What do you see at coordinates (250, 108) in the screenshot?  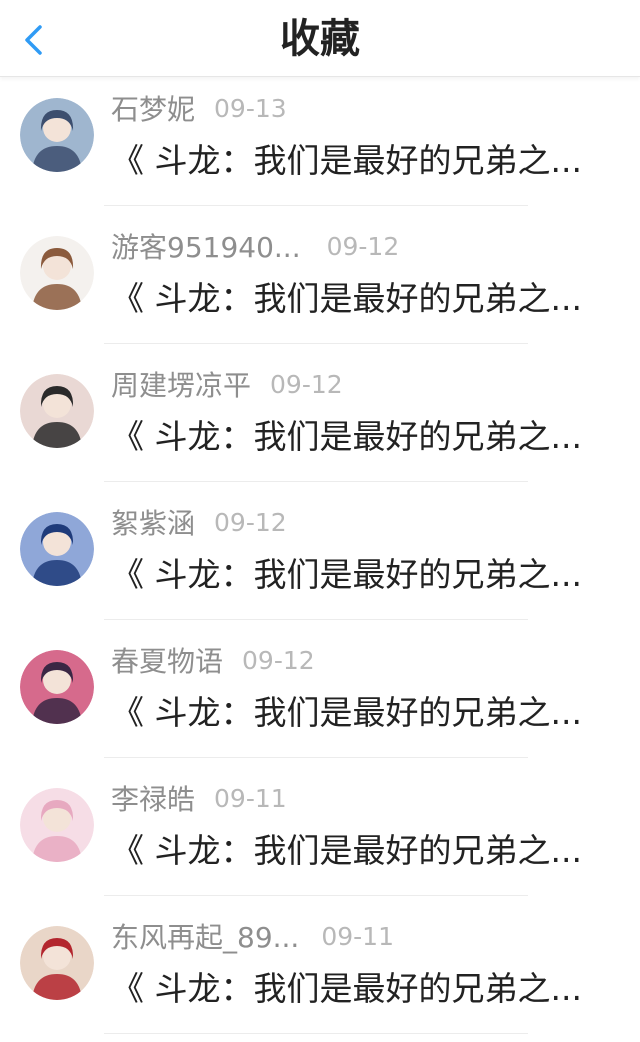 I see `item-date: 09-13` at bounding box center [250, 108].